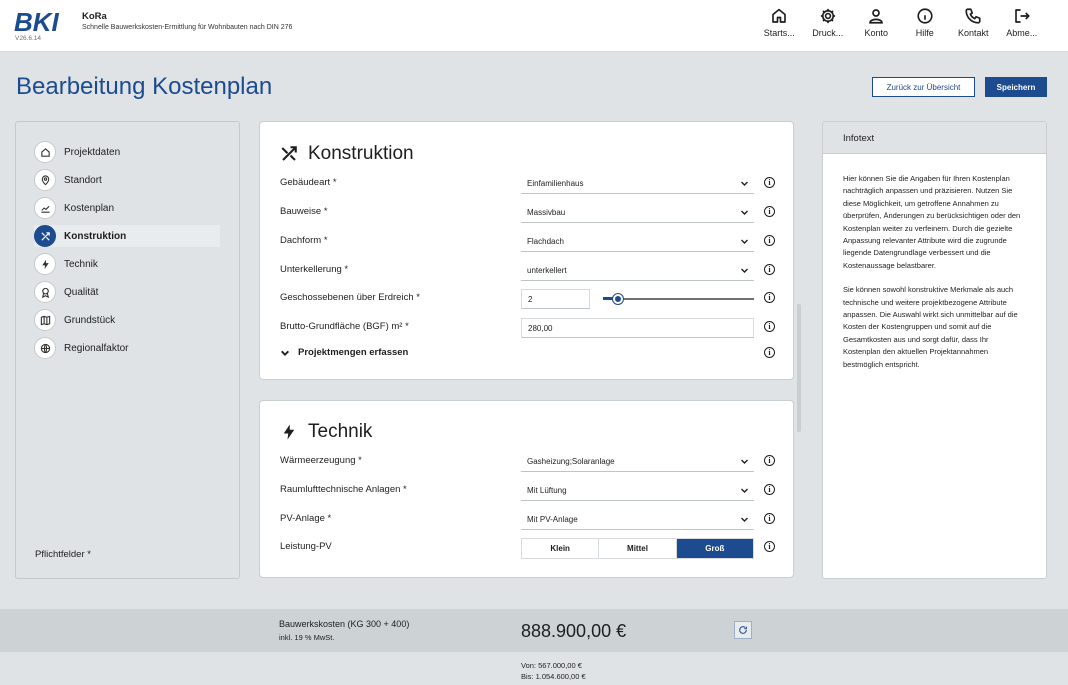 This screenshot has height=685, width=1068. Describe the element at coordinates (45, 348) in the screenshot. I see `globe-icon` at that location.